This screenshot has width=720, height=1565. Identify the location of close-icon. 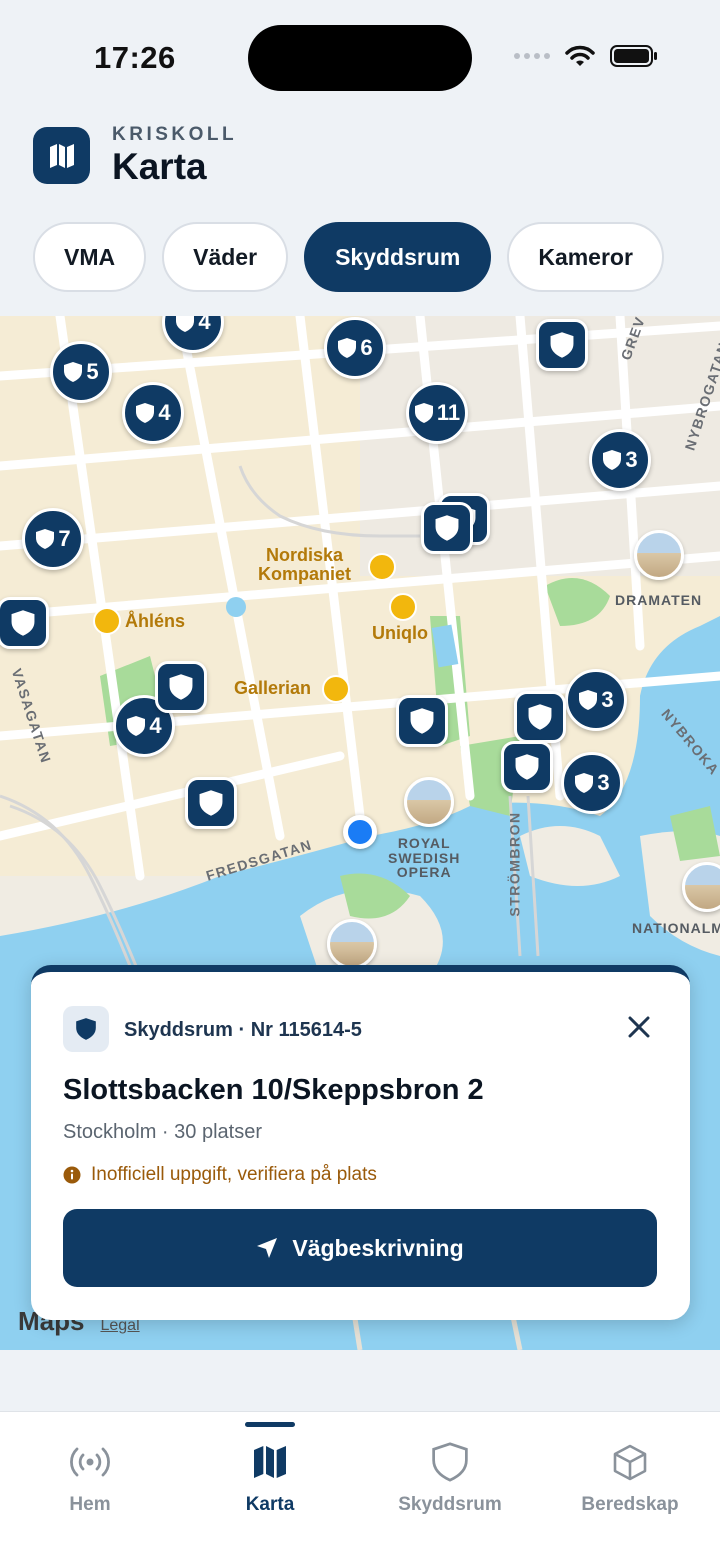
(639, 1027).